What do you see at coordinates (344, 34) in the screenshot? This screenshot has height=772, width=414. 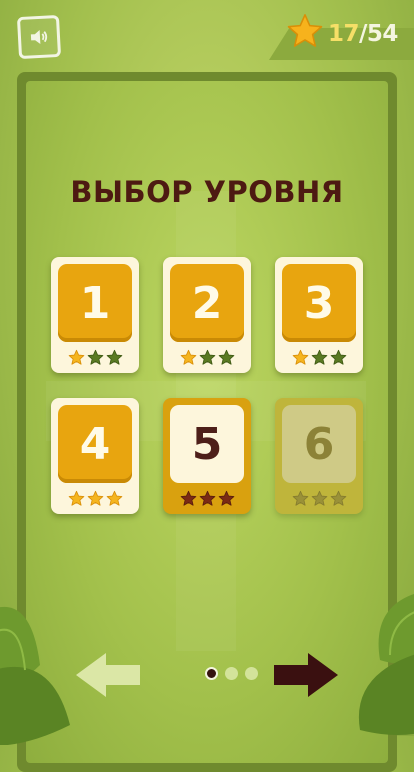 I see `stars-collected: 17` at bounding box center [344, 34].